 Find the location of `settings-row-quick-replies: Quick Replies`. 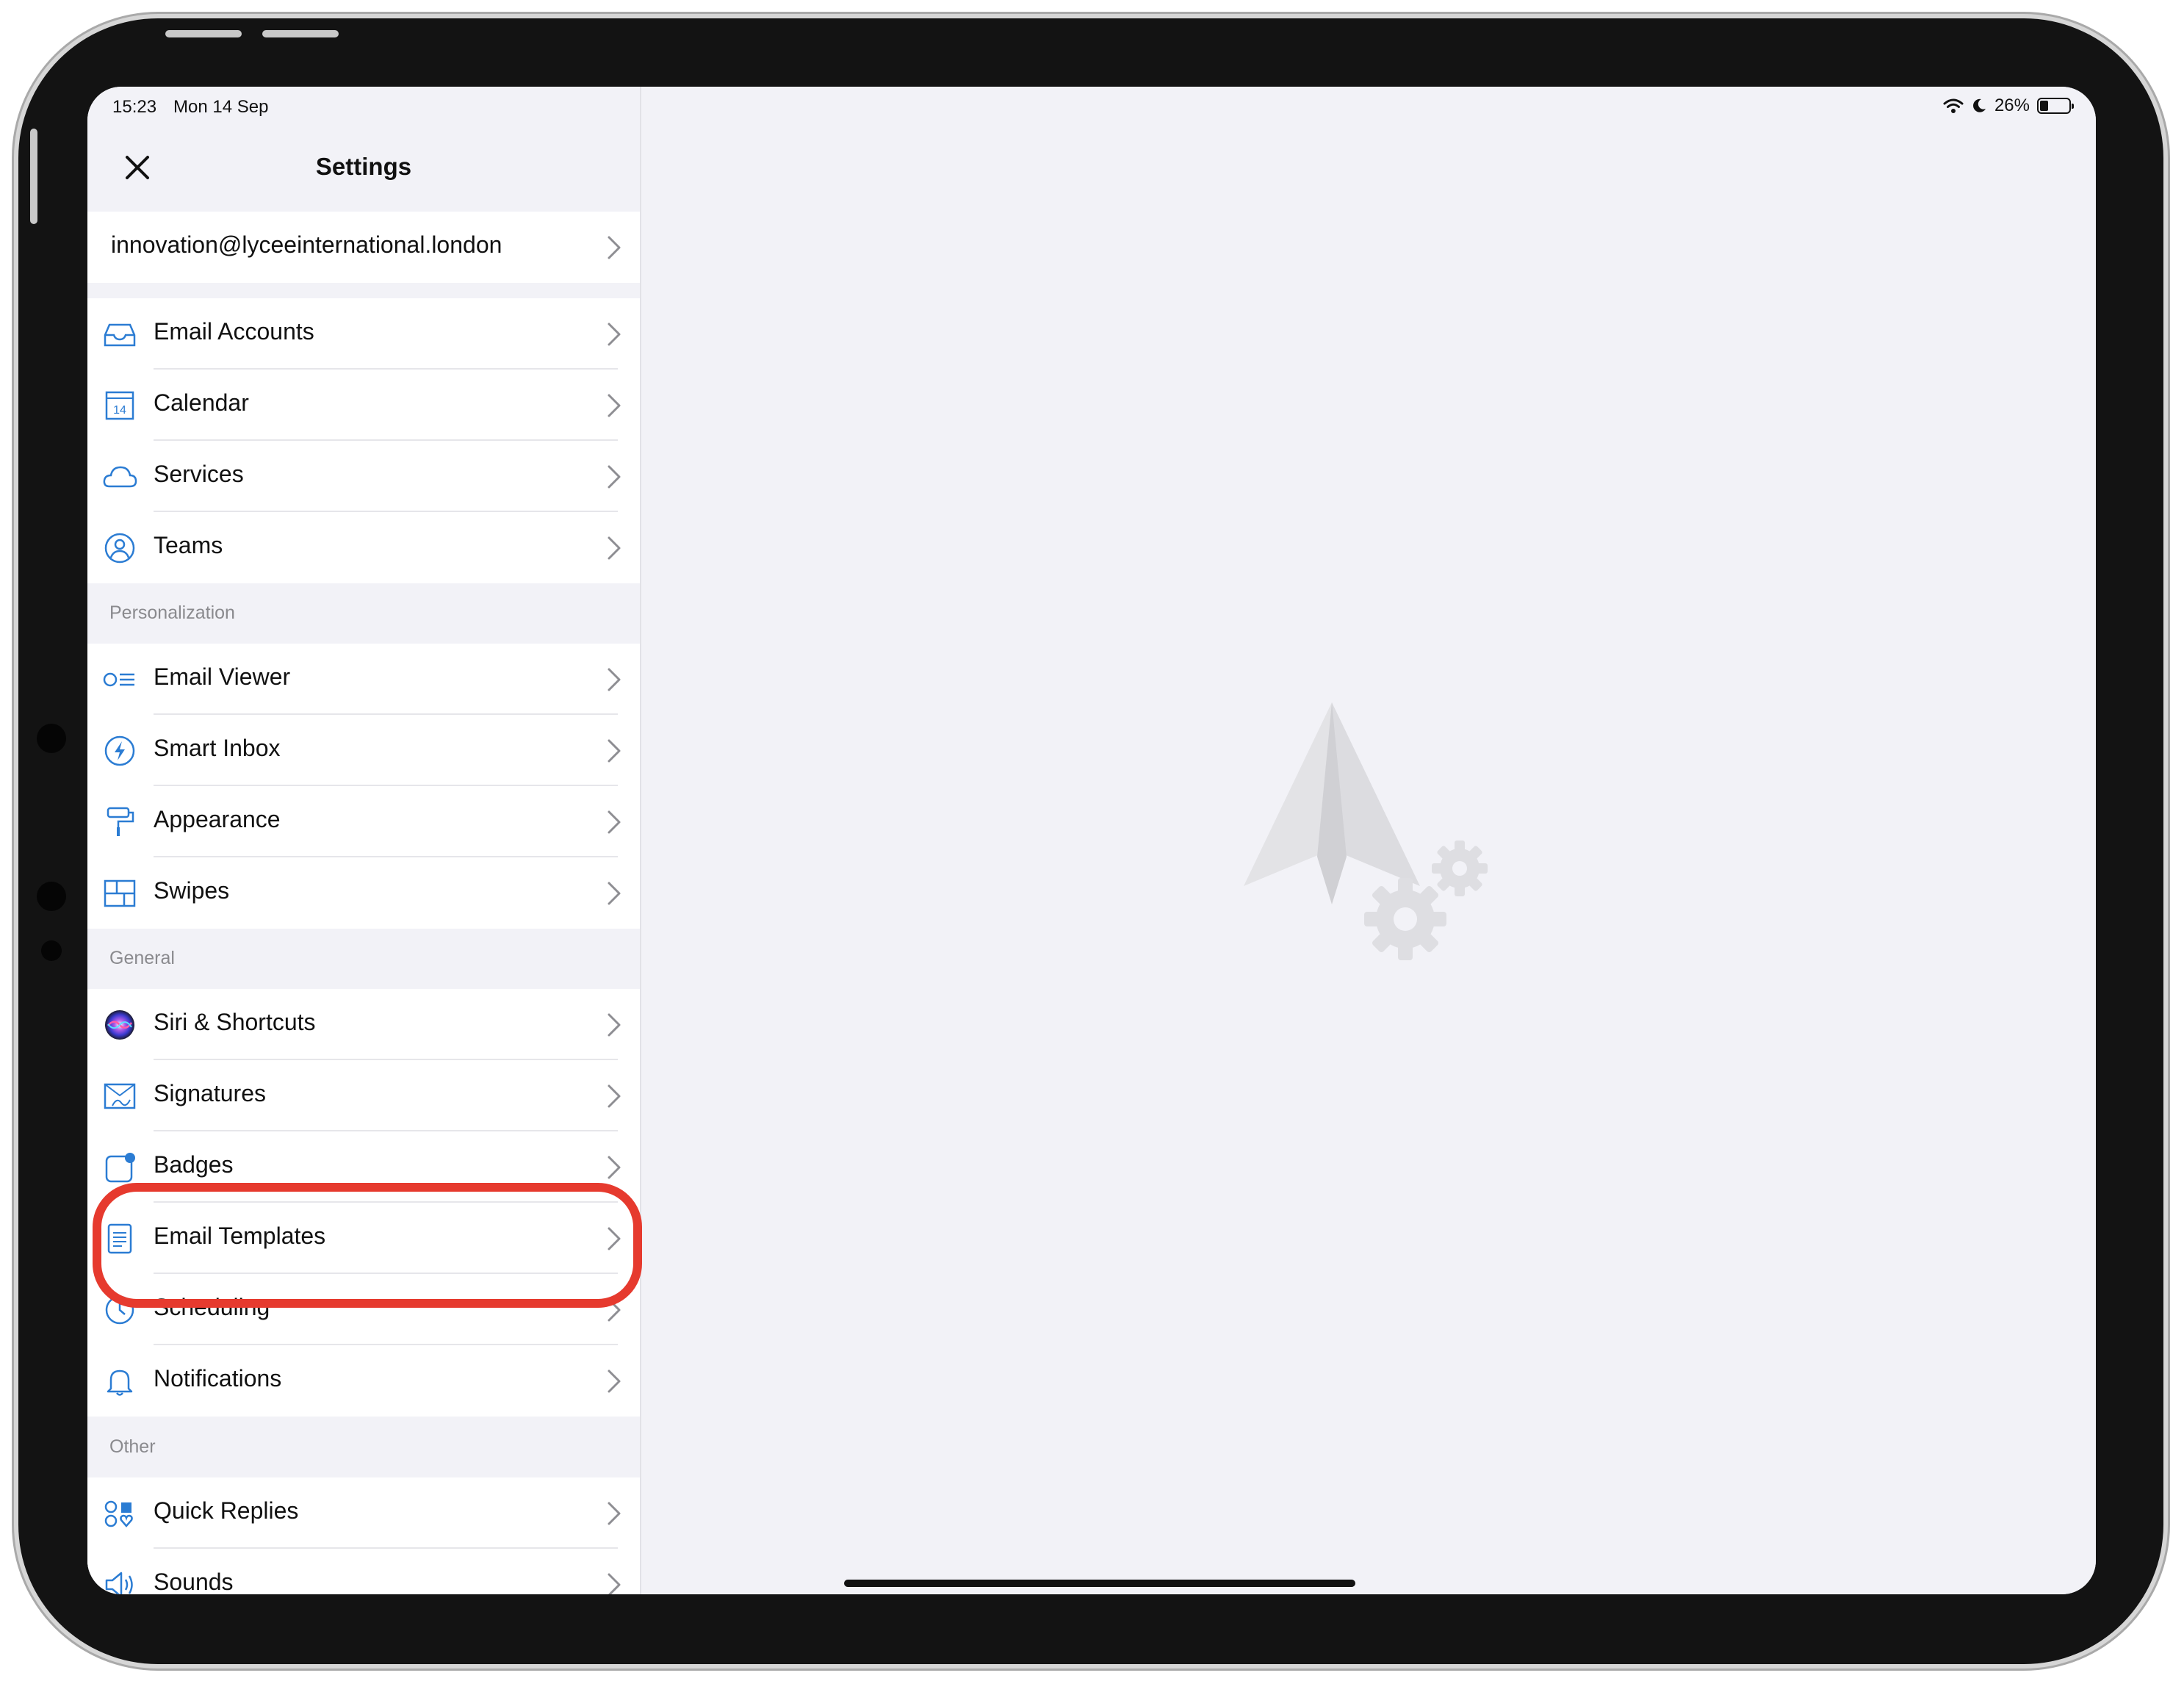

settings-row-quick-replies: Quick Replies is located at coordinates (363, 1513).